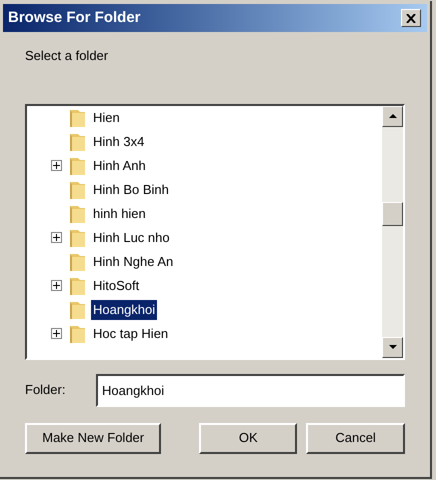  I want to click on close-button, so click(411, 18).